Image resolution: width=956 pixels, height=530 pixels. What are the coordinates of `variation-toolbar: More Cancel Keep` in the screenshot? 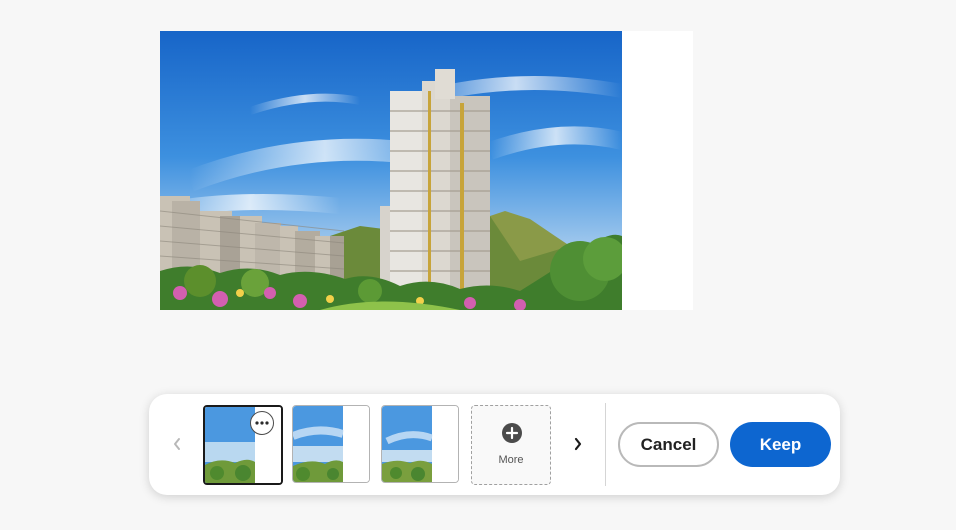 It's located at (494, 444).